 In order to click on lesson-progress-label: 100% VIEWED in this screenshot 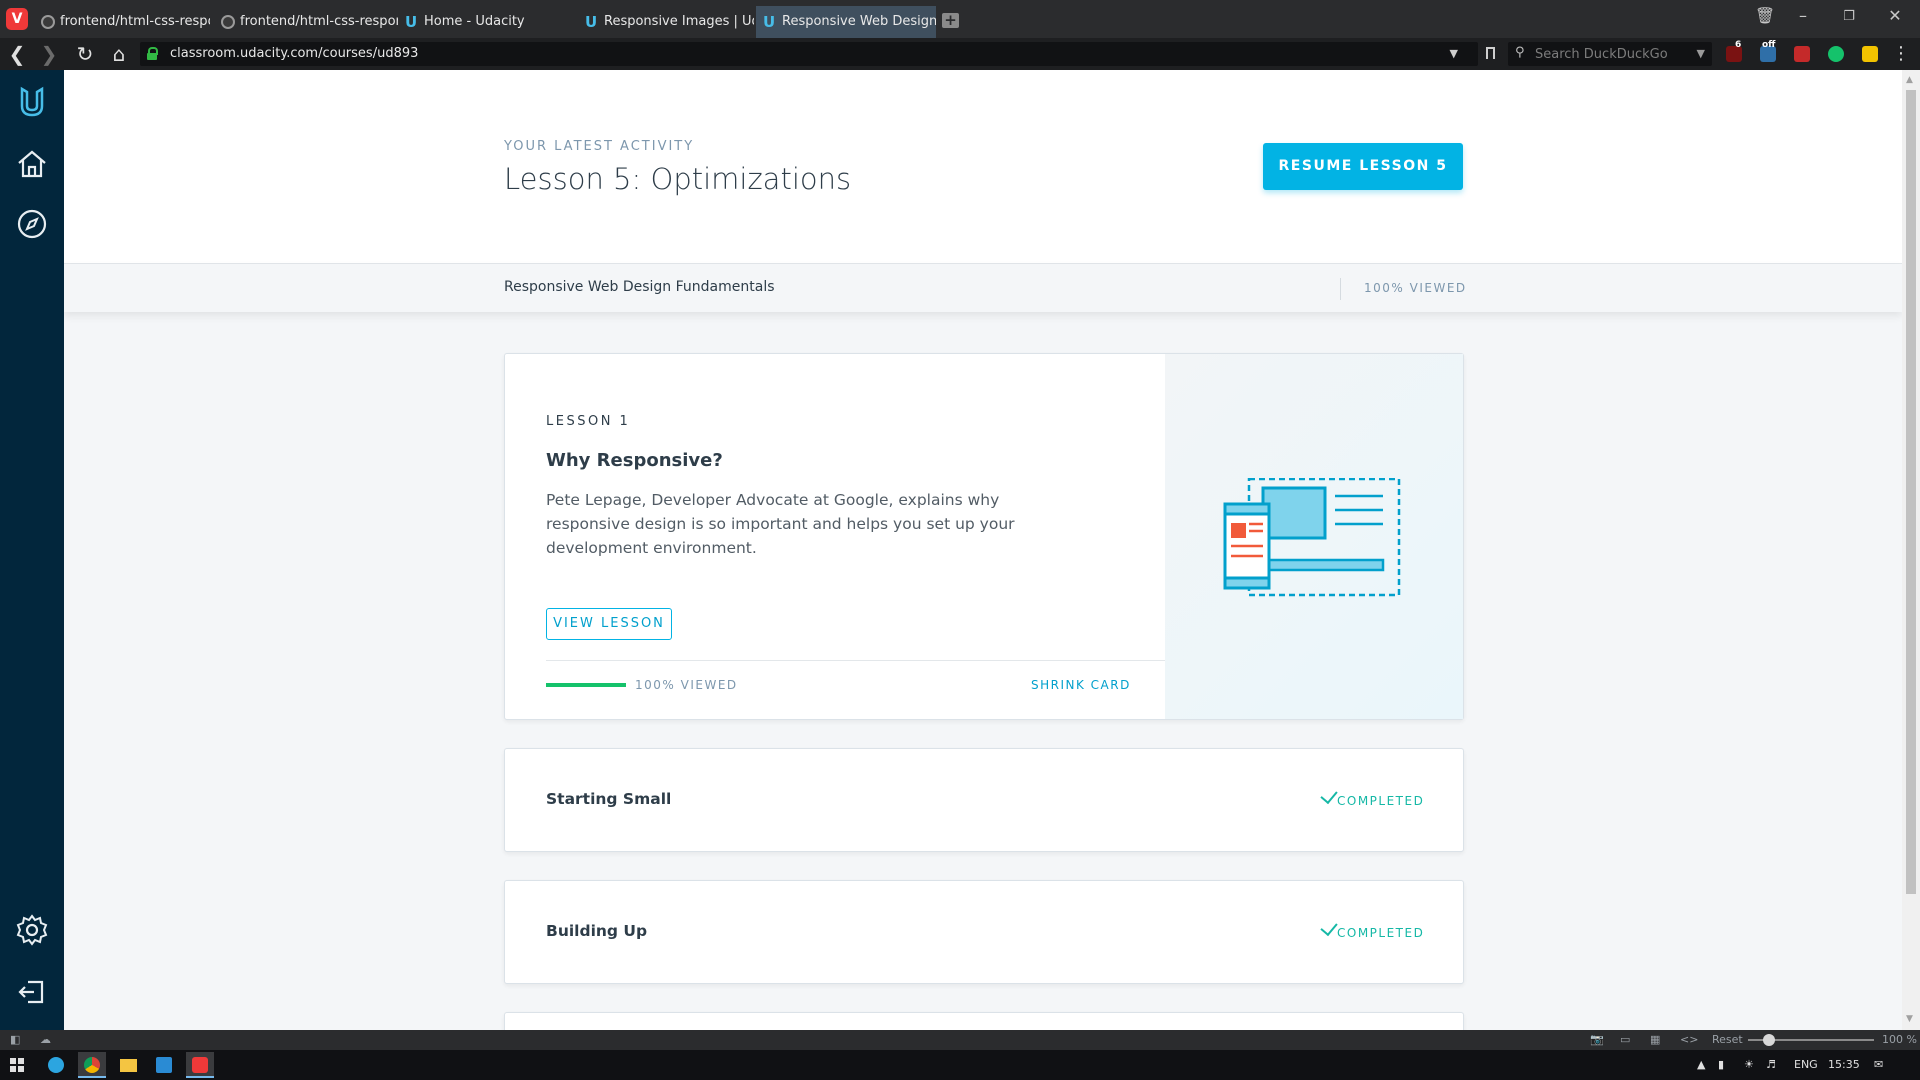, I will do `click(686, 685)`.